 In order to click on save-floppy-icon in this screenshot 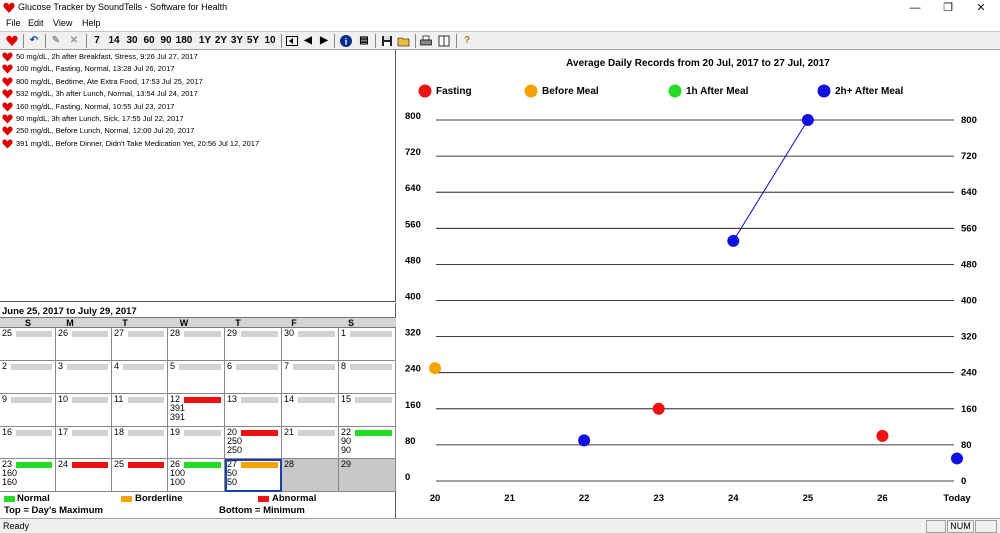, I will do `click(387, 41)`.